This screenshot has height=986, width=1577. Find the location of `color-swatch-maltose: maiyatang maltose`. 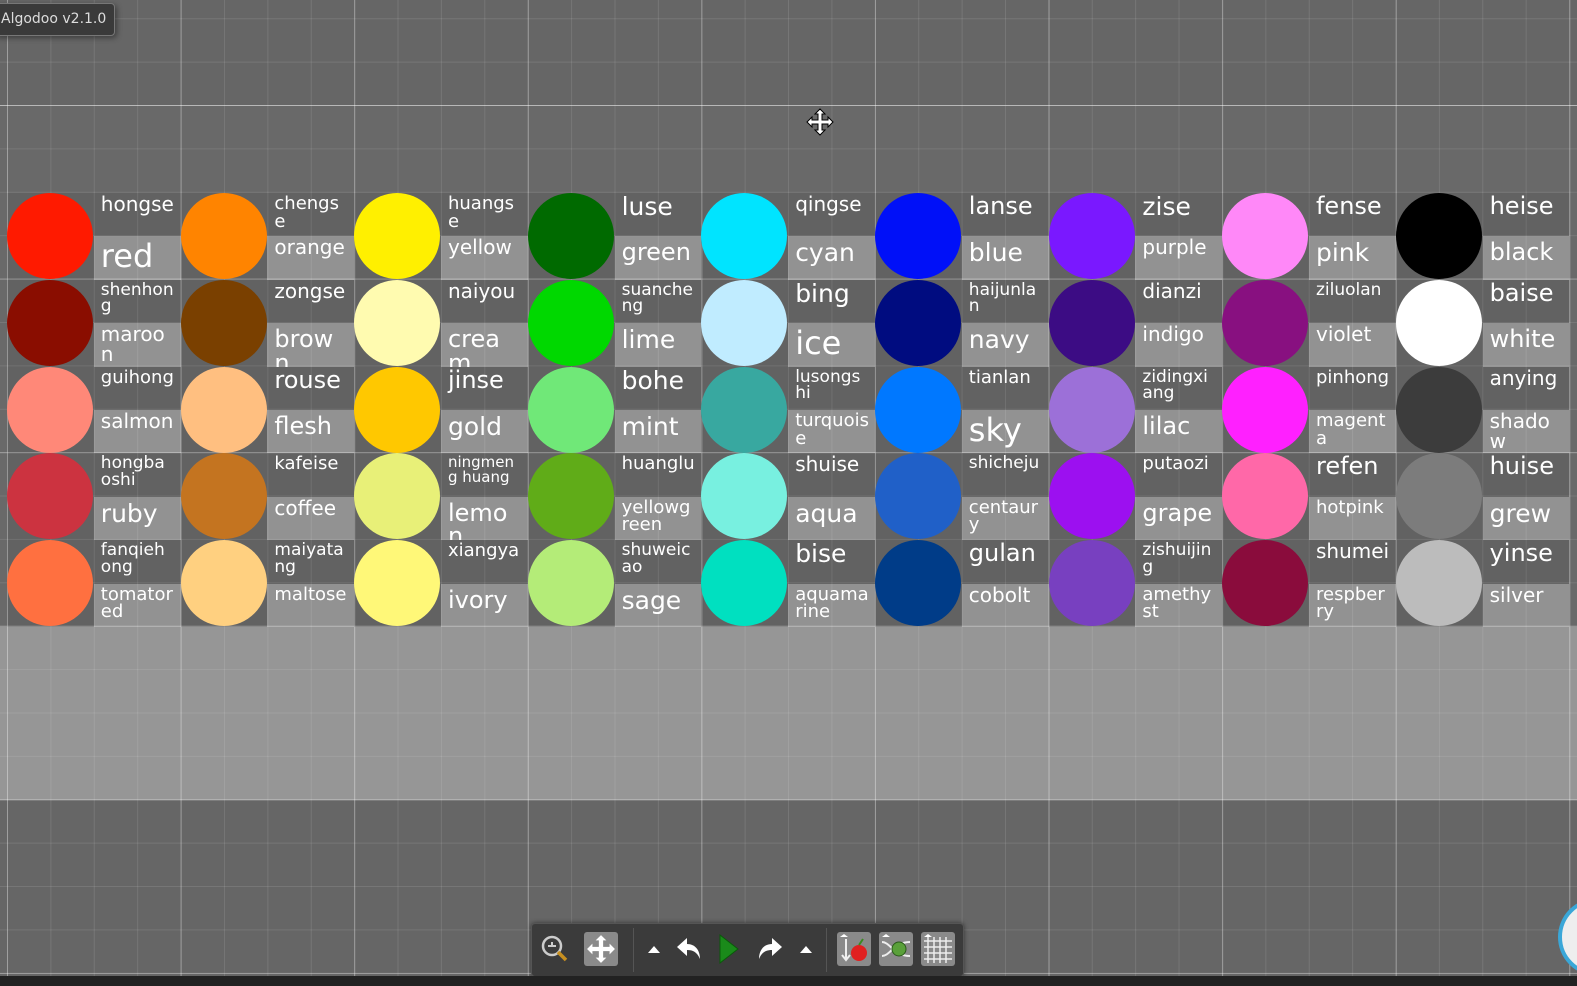

color-swatch-maltose: maiyatang maltose is located at coordinates (267, 583).